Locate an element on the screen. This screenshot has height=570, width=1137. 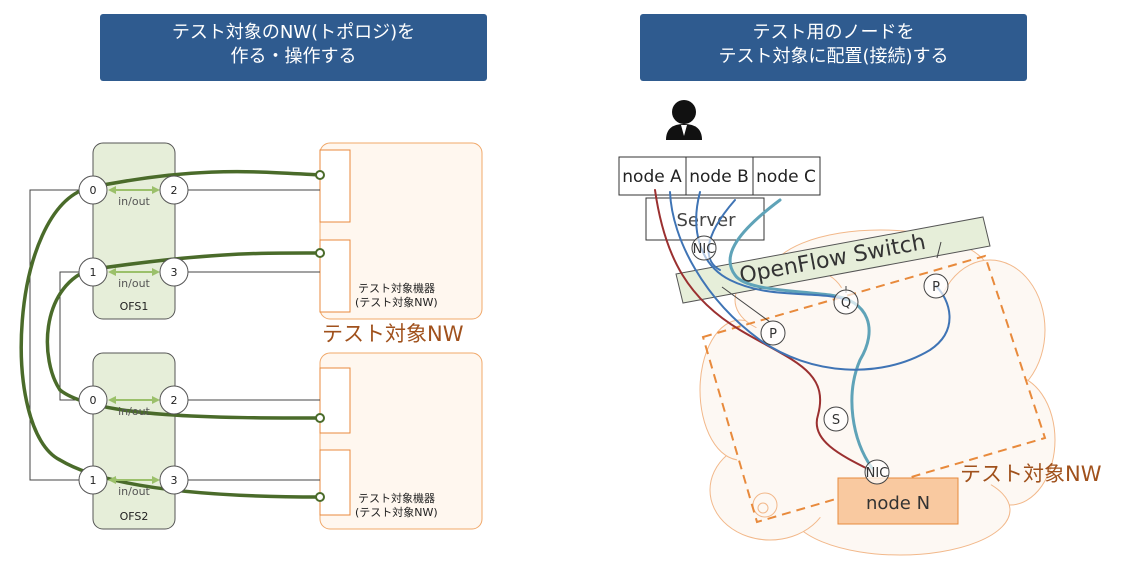
target-nw-label-right: テスト対象NW is located at coordinates (1031, 474).